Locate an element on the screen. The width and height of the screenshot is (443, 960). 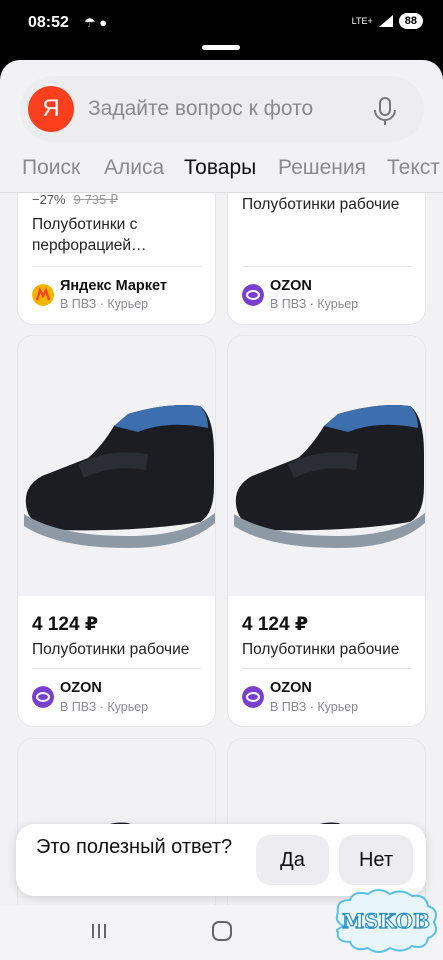
tab-products: Товары is located at coordinates (220, 168).